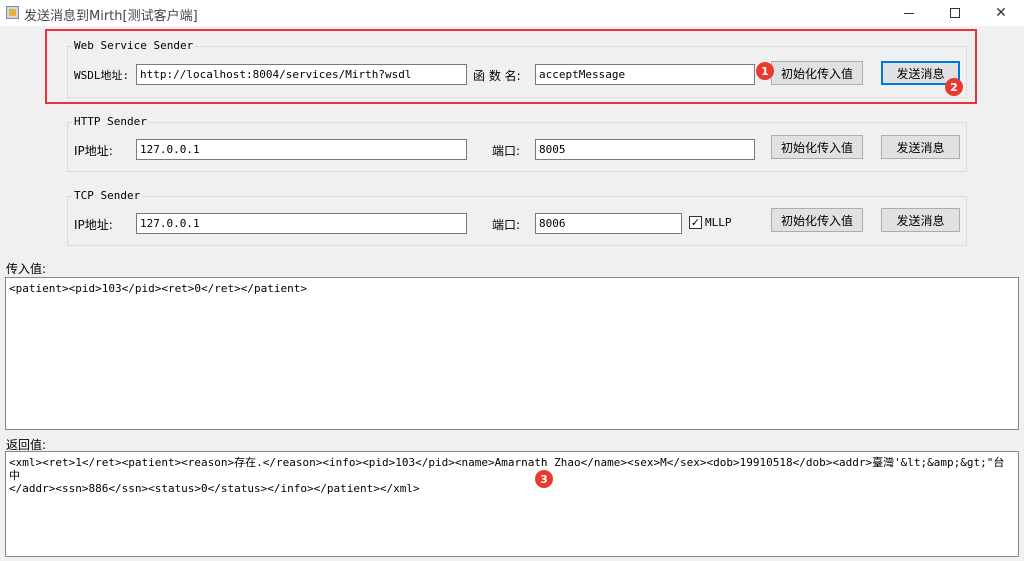  I want to click on tcp-sender-title: TCP Sender, so click(107, 195).